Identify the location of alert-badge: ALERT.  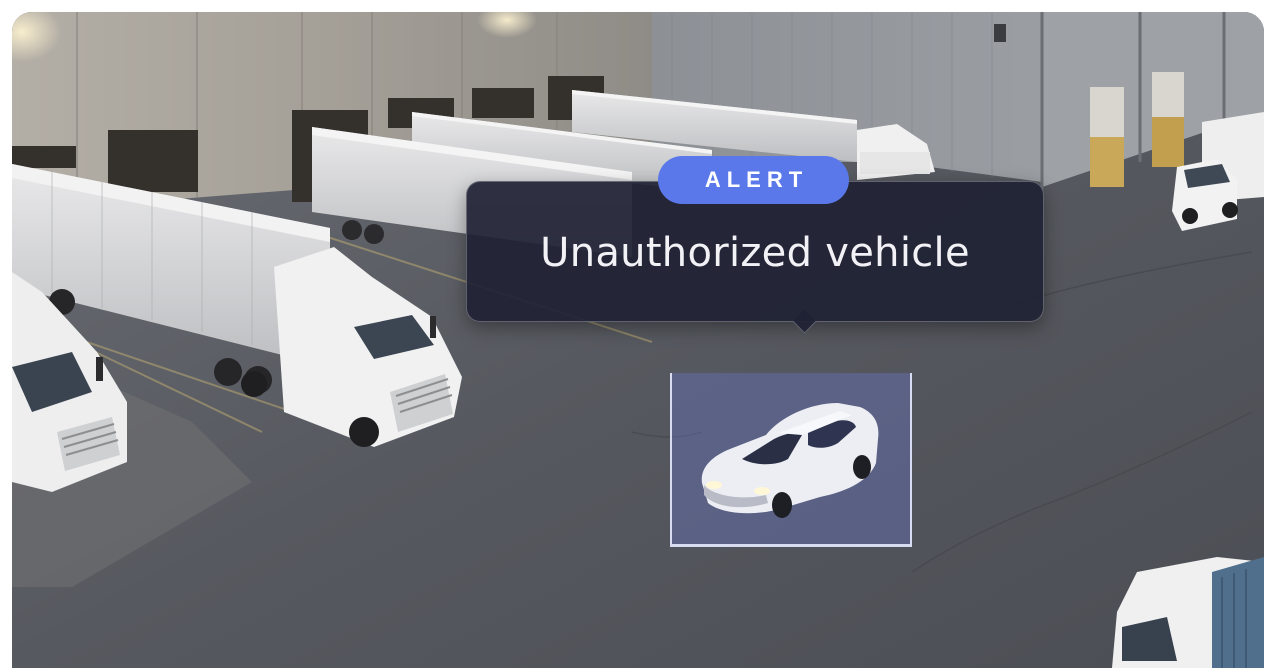
(753, 180).